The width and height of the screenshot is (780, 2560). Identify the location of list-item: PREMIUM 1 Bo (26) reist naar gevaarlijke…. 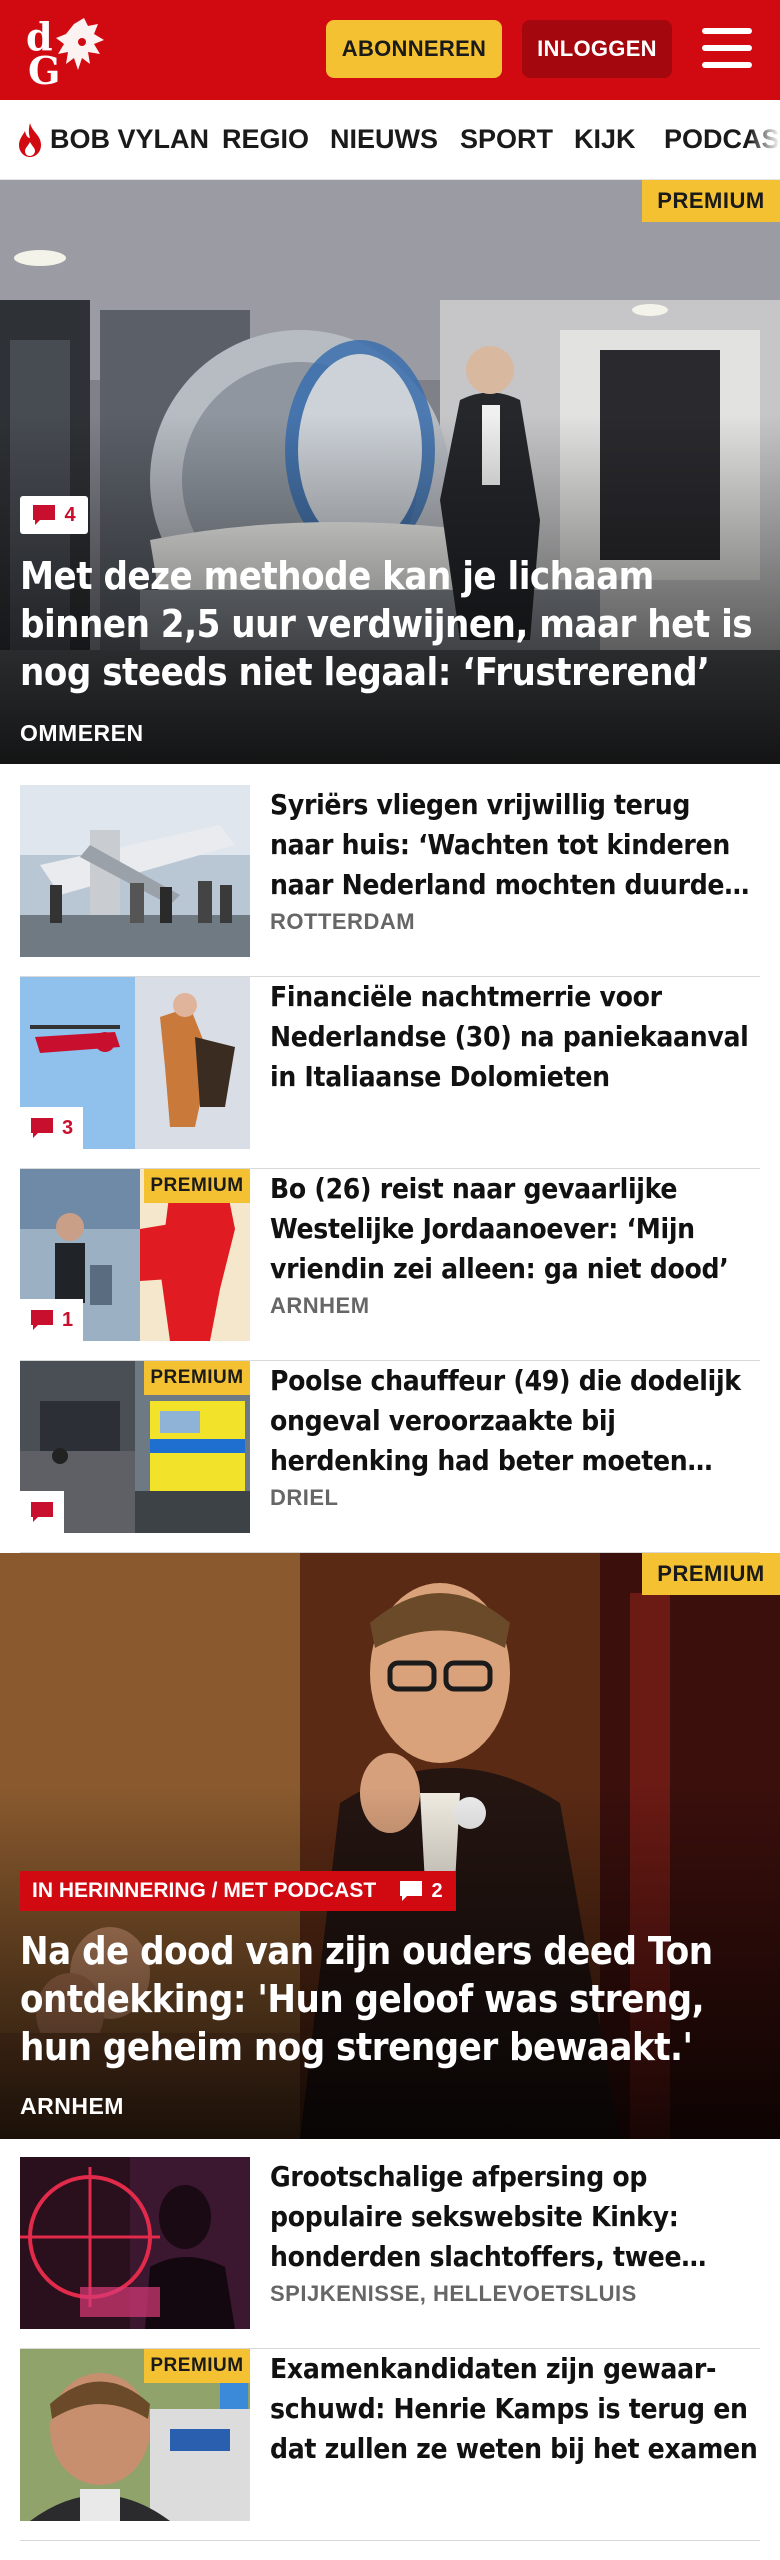
(390, 1265).